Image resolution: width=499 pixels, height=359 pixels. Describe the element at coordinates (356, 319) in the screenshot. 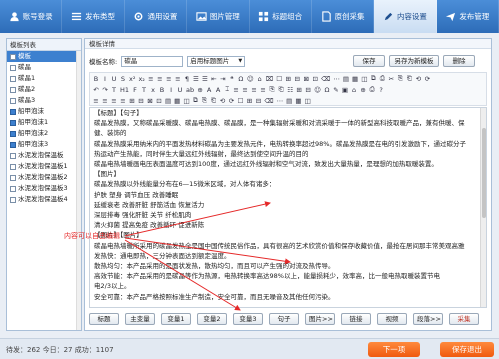

I see `insert-button: 链接` at that location.